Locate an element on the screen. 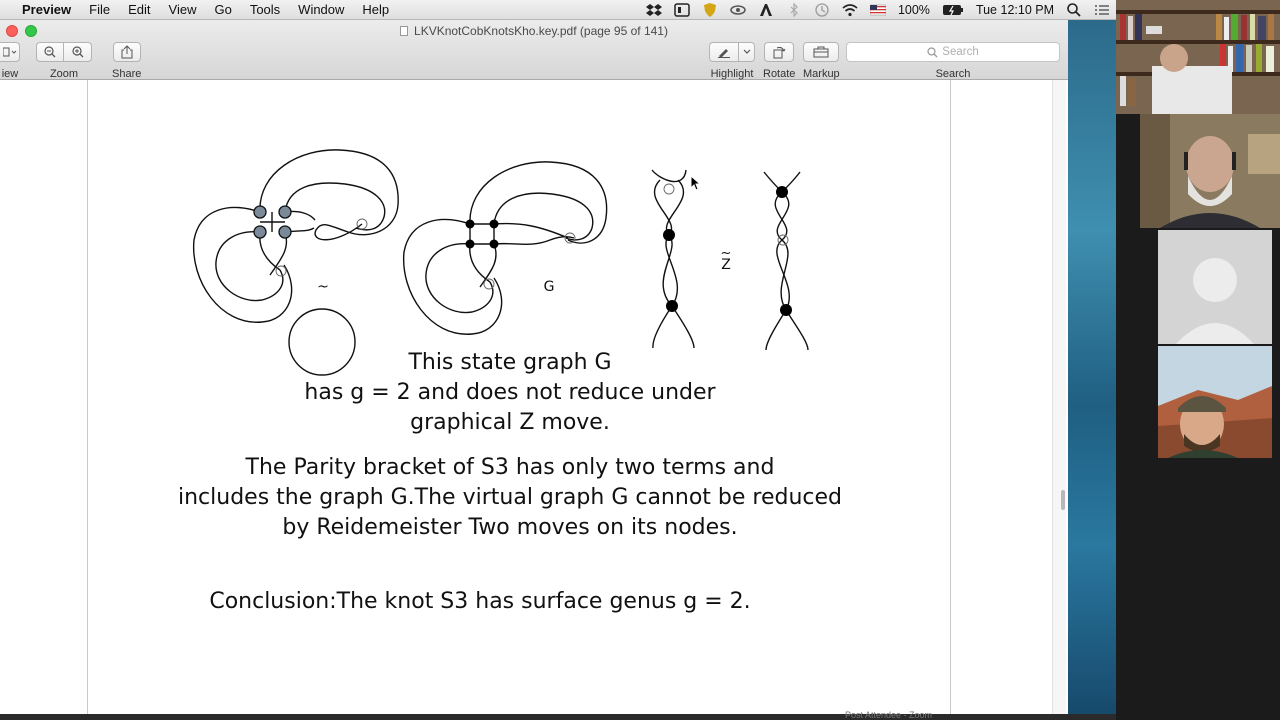 Image resolution: width=1280 pixels, height=720 pixels. shield-icon is located at coordinates (710, 9).